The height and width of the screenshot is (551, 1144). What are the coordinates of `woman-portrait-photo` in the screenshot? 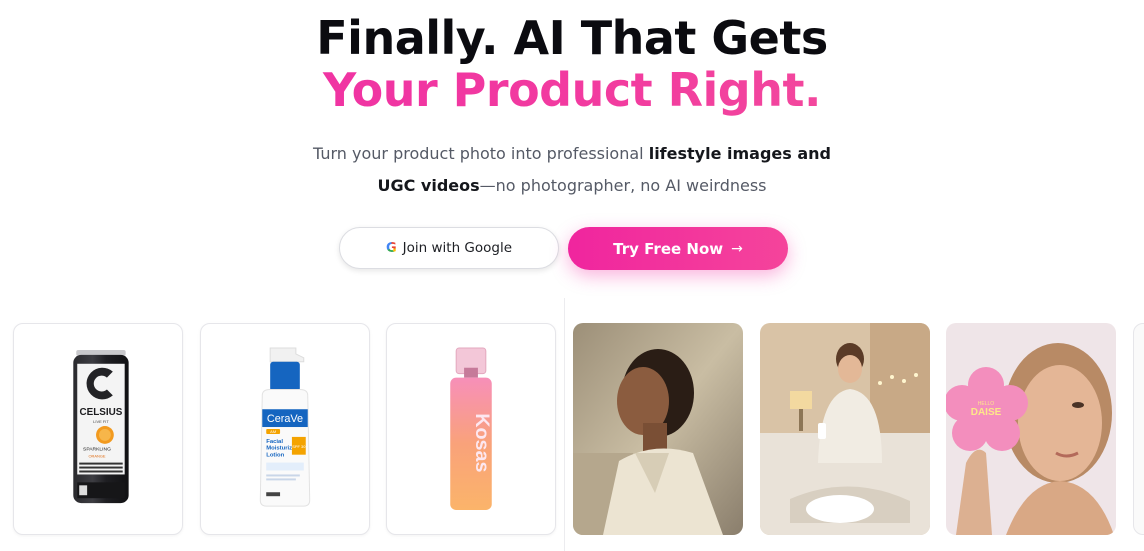 It's located at (658, 429).